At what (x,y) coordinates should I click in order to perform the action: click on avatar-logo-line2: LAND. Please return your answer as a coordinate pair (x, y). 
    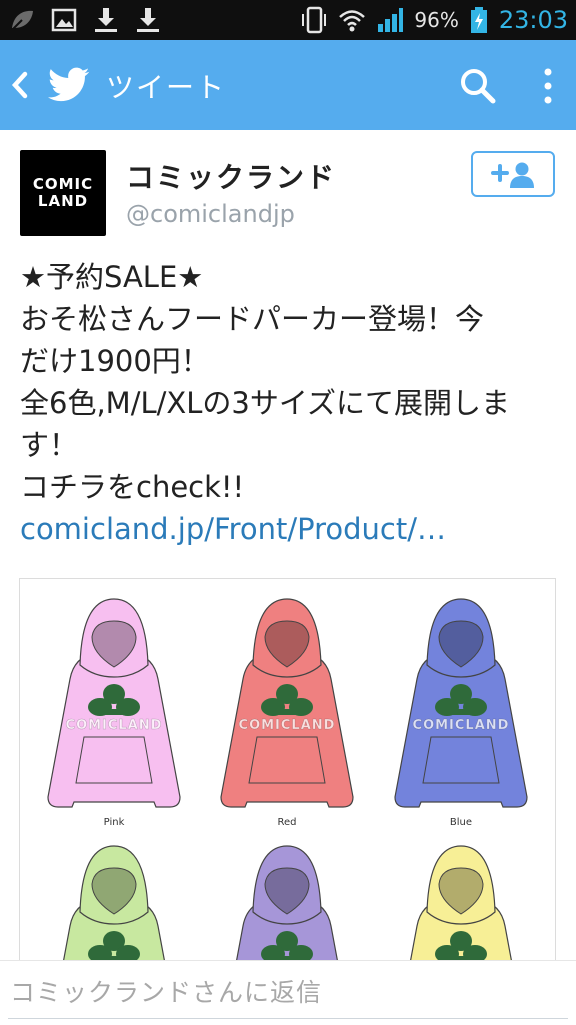
    Looking at the image, I should click on (63, 201).